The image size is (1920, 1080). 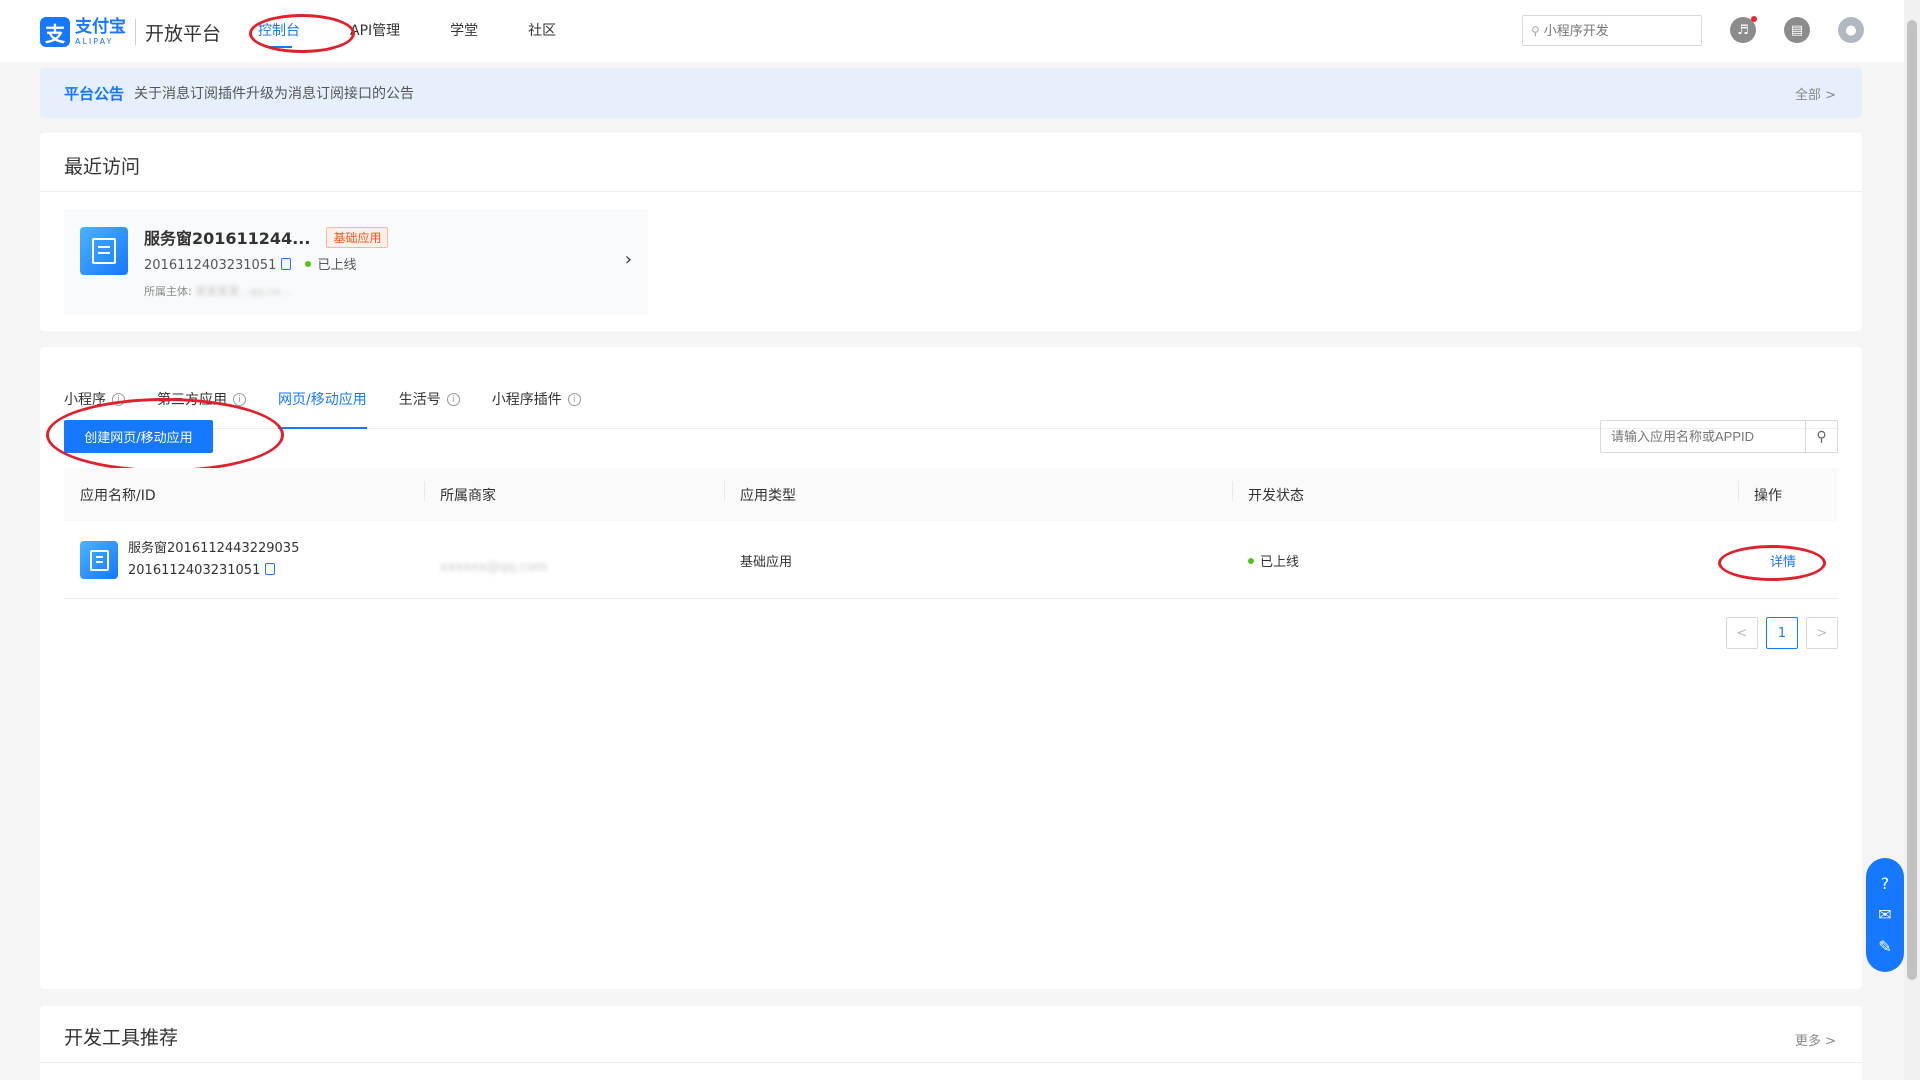 I want to click on app-status: 已上线, so click(x=1280, y=562).